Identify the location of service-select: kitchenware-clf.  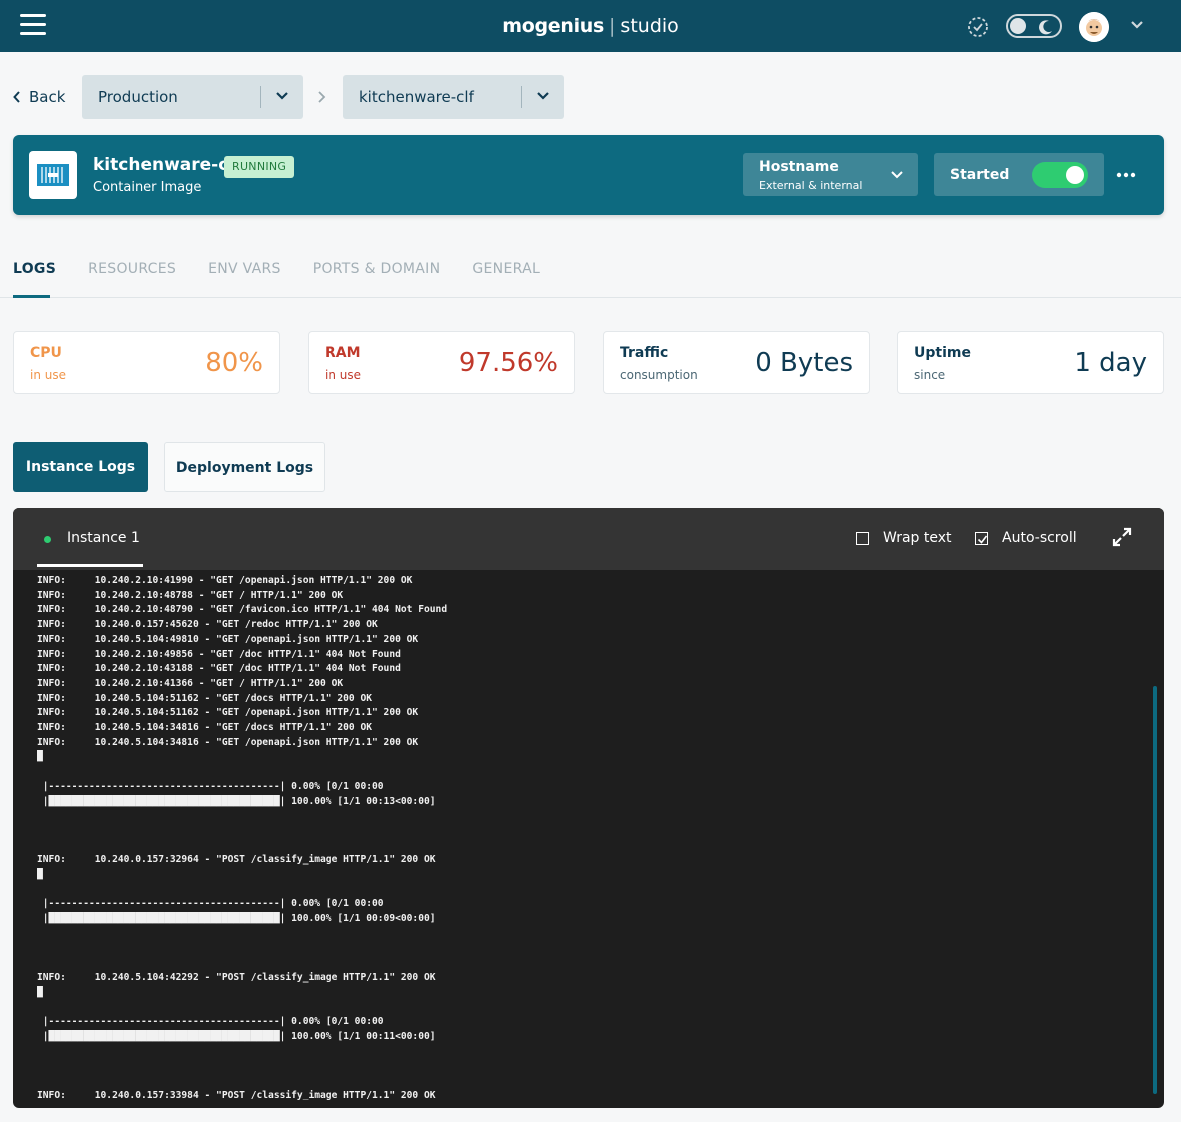
(453, 97).